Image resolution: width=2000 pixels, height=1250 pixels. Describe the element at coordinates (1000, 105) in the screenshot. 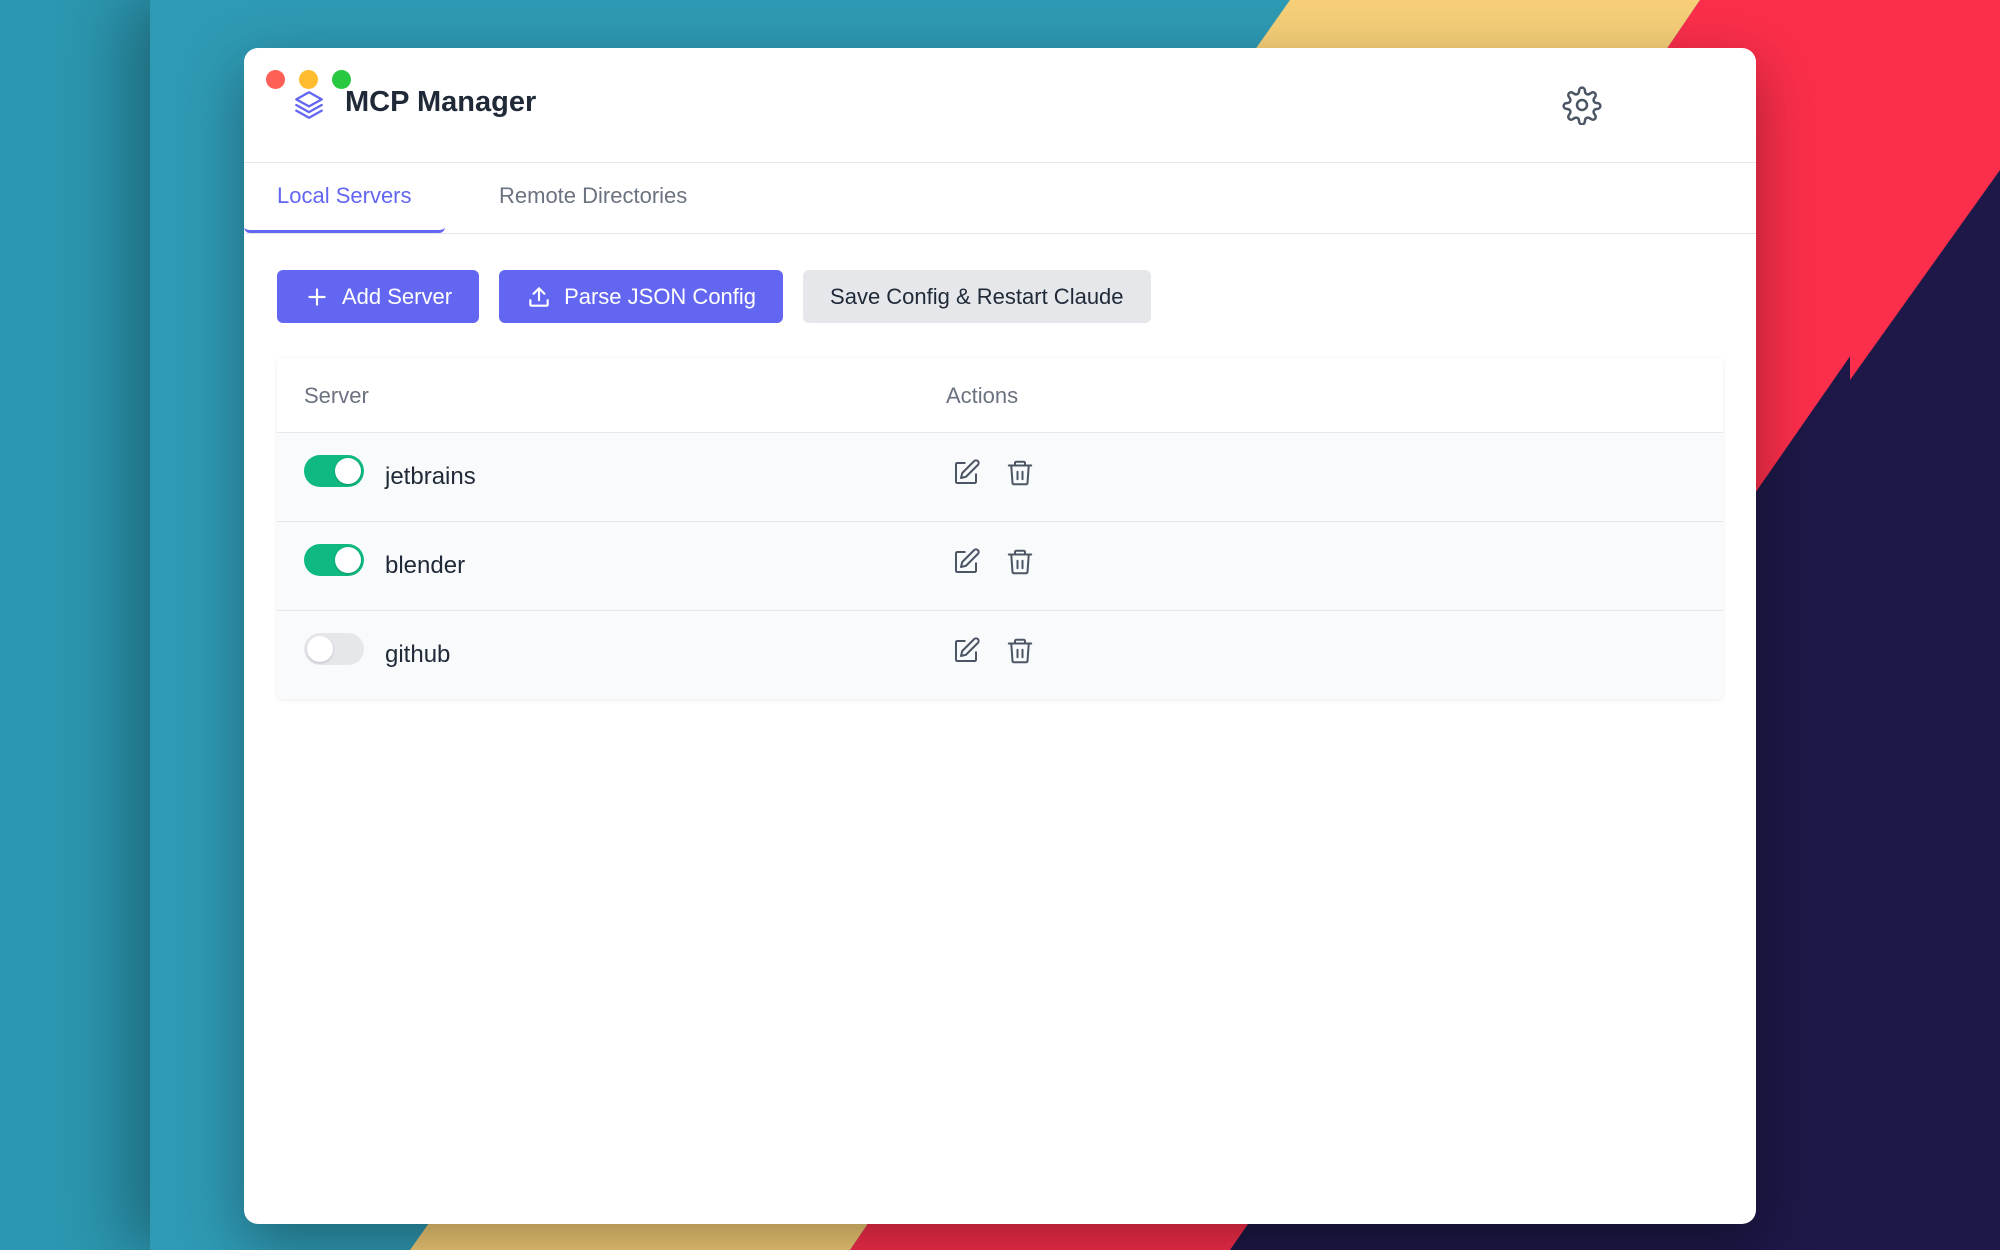

I see `title-bar: MCP Manager` at that location.